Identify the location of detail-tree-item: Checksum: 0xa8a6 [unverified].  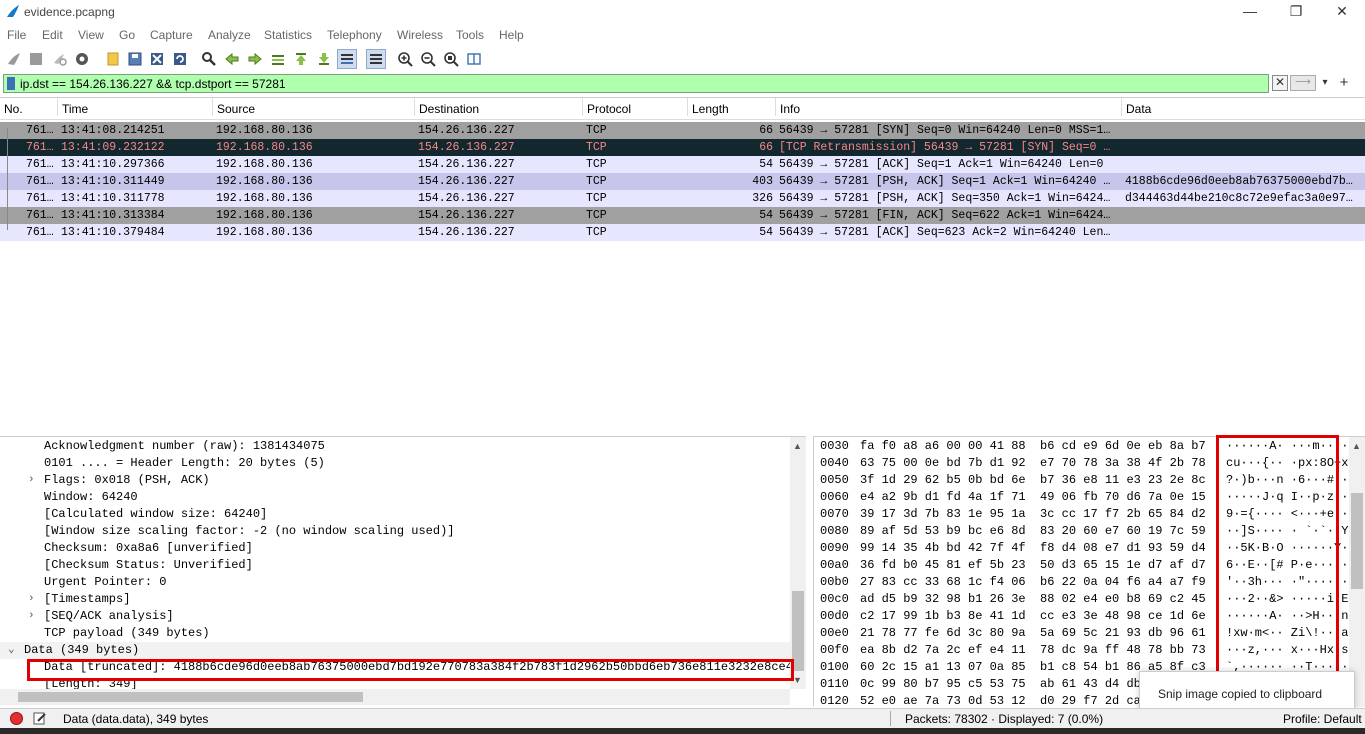
(395, 548).